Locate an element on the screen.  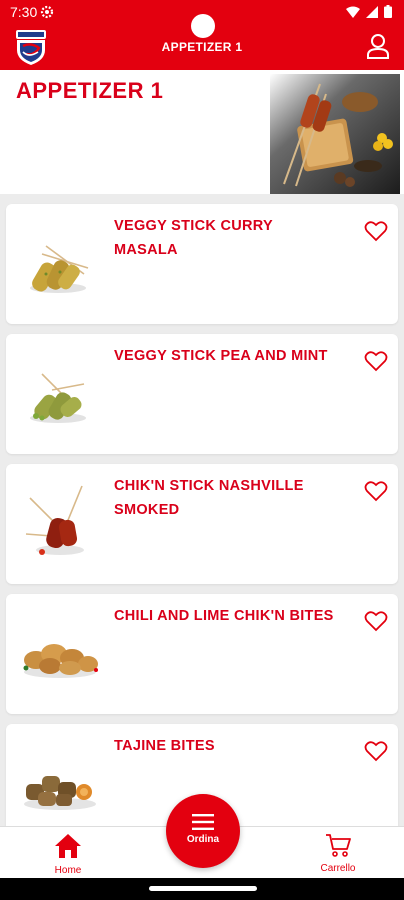
battery-icon is located at coordinates (388, 11).